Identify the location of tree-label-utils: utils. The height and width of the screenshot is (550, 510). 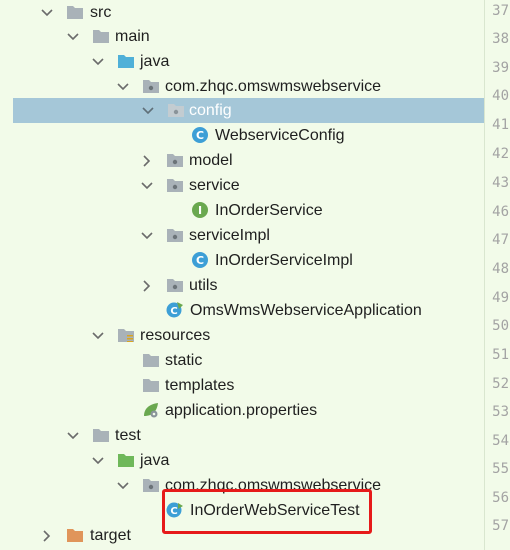
(203, 285).